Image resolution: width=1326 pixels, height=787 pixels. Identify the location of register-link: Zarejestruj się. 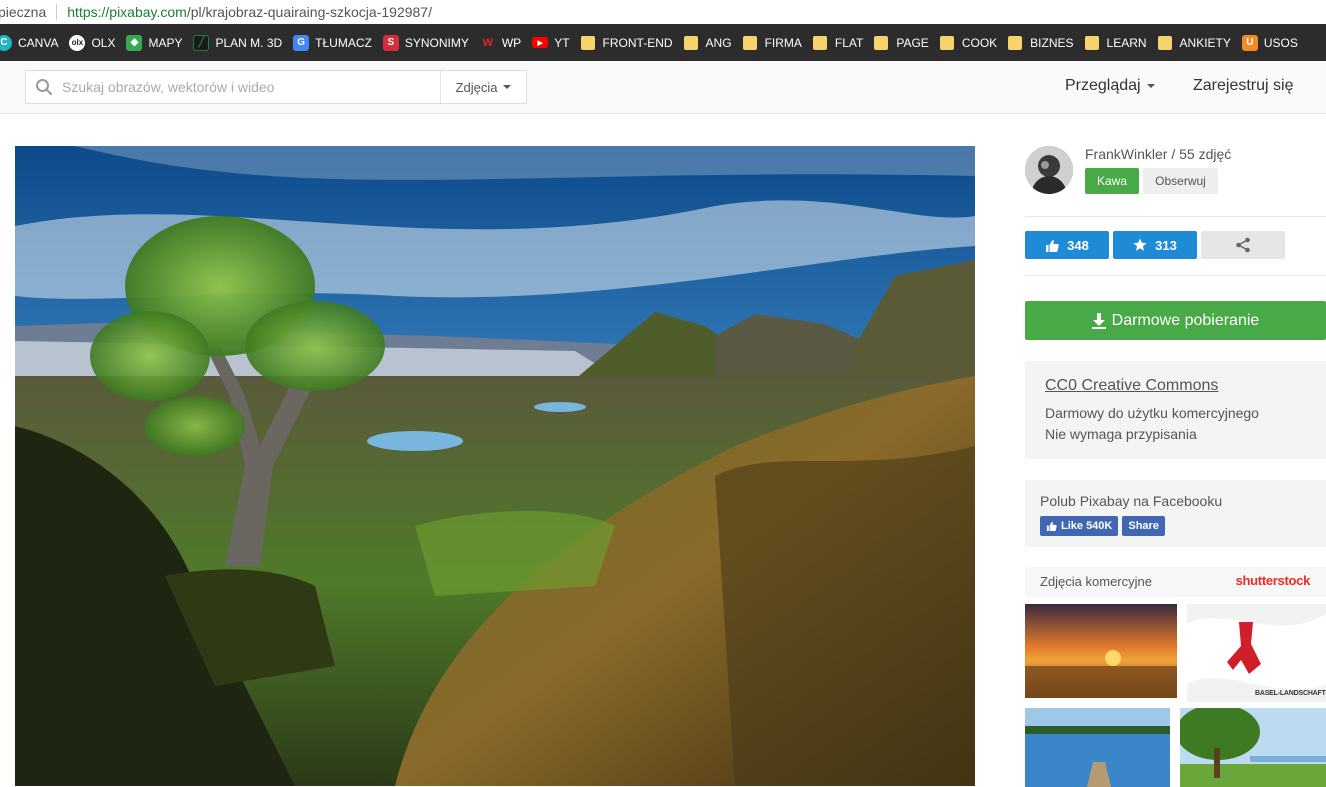
(1243, 86).